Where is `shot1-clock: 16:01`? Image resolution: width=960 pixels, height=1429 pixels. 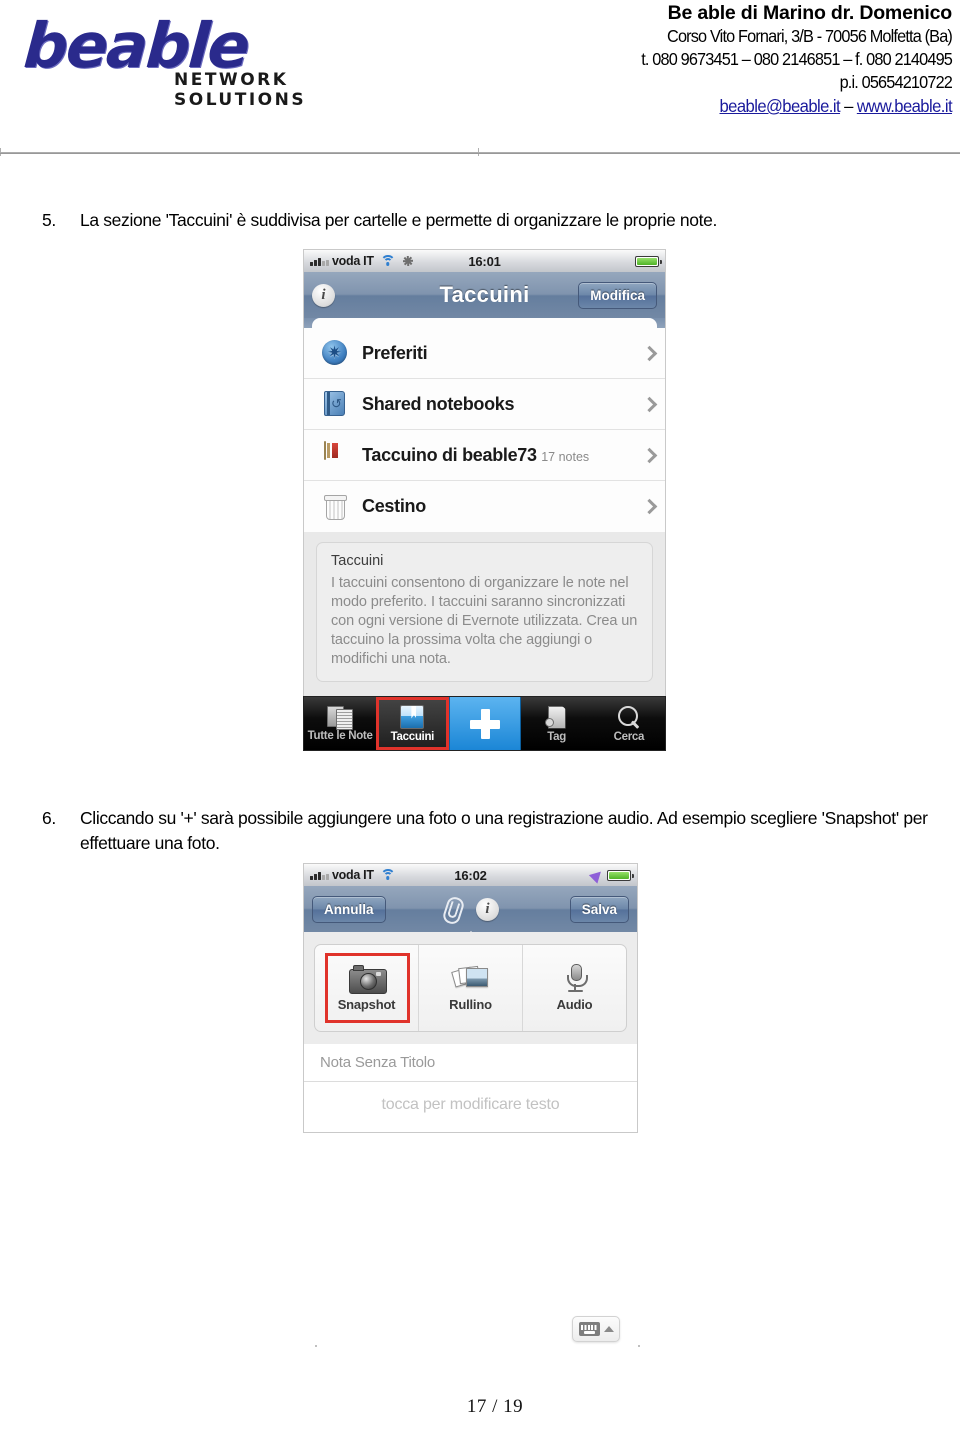 shot1-clock: 16:01 is located at coordinates (484, 261).